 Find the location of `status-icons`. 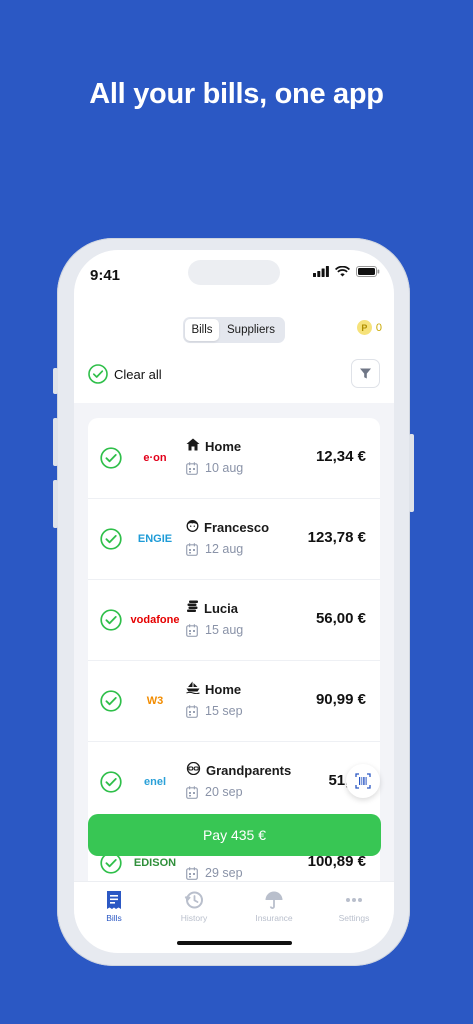

status-icons is located at coordinates (346, 271).